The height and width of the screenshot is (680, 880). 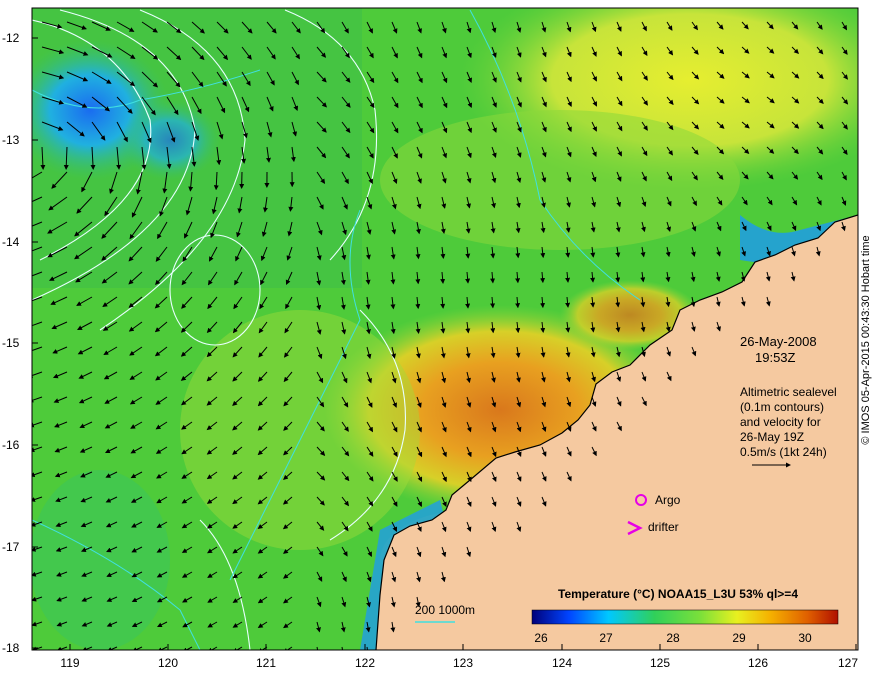 I want to click on svg-text: 28, so click(x=673, y=638).